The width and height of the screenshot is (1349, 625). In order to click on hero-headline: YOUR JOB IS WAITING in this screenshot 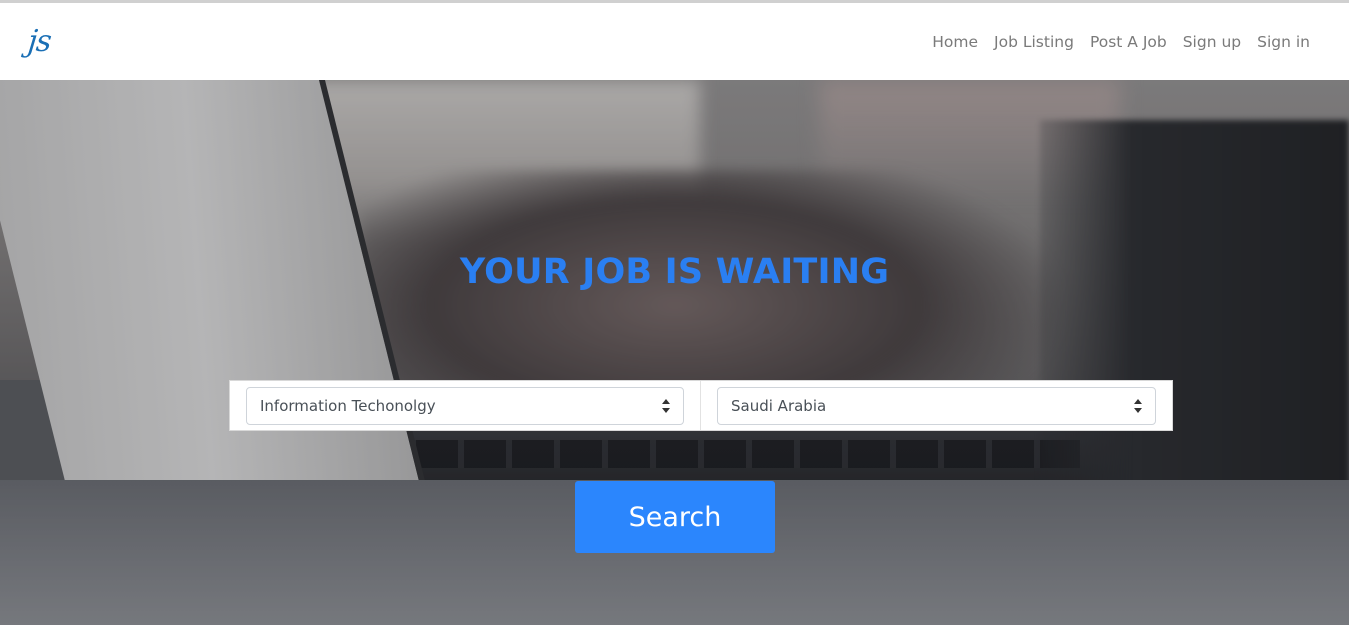, I will do `click(674, 272)`.